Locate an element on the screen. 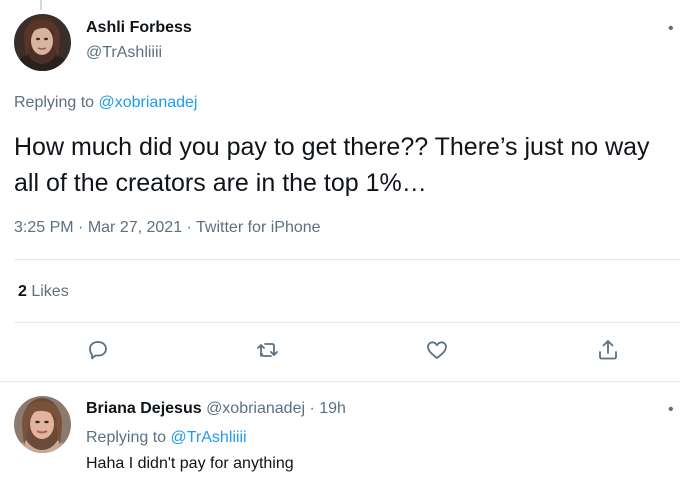 The image size is (680, 489). thread-connector-line is located at coordinates (41, 5).